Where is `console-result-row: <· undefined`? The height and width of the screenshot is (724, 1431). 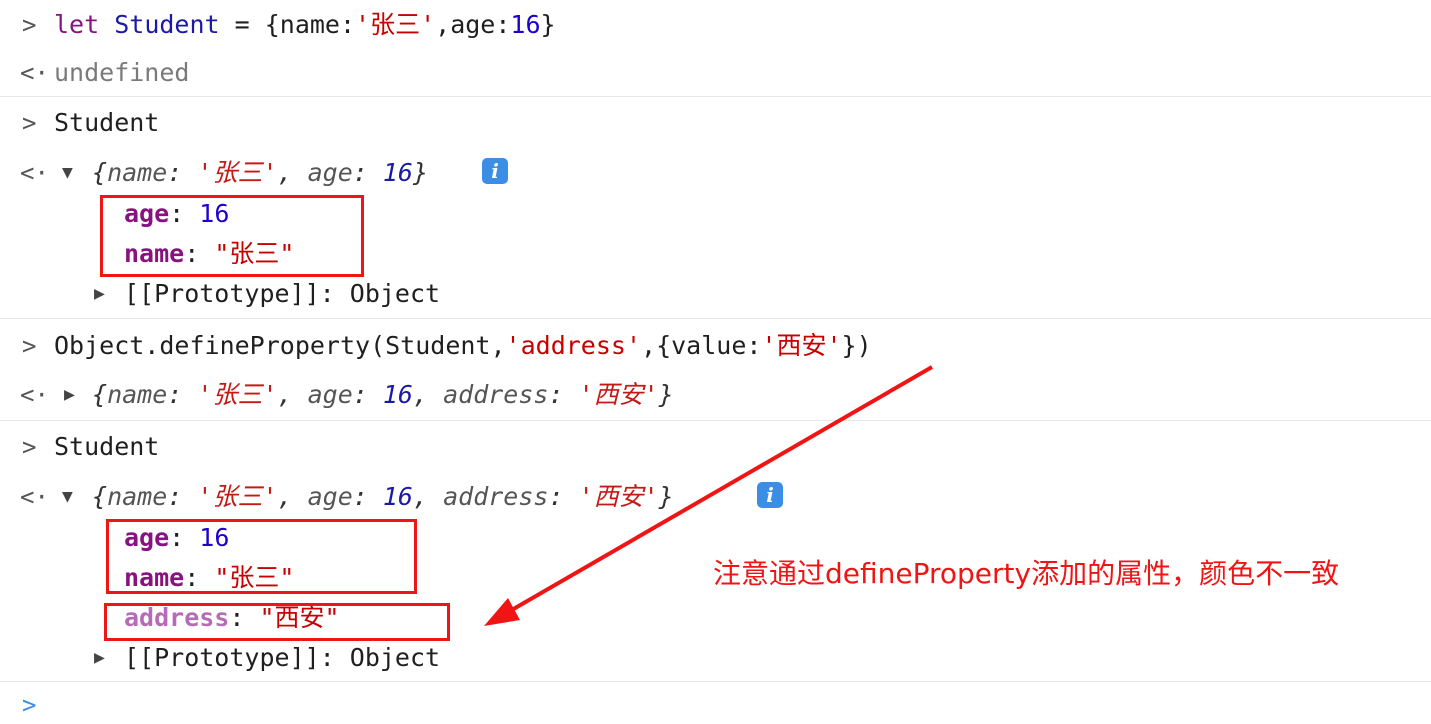 console-result-row: <· undefined is located at coordinates (715, 73).